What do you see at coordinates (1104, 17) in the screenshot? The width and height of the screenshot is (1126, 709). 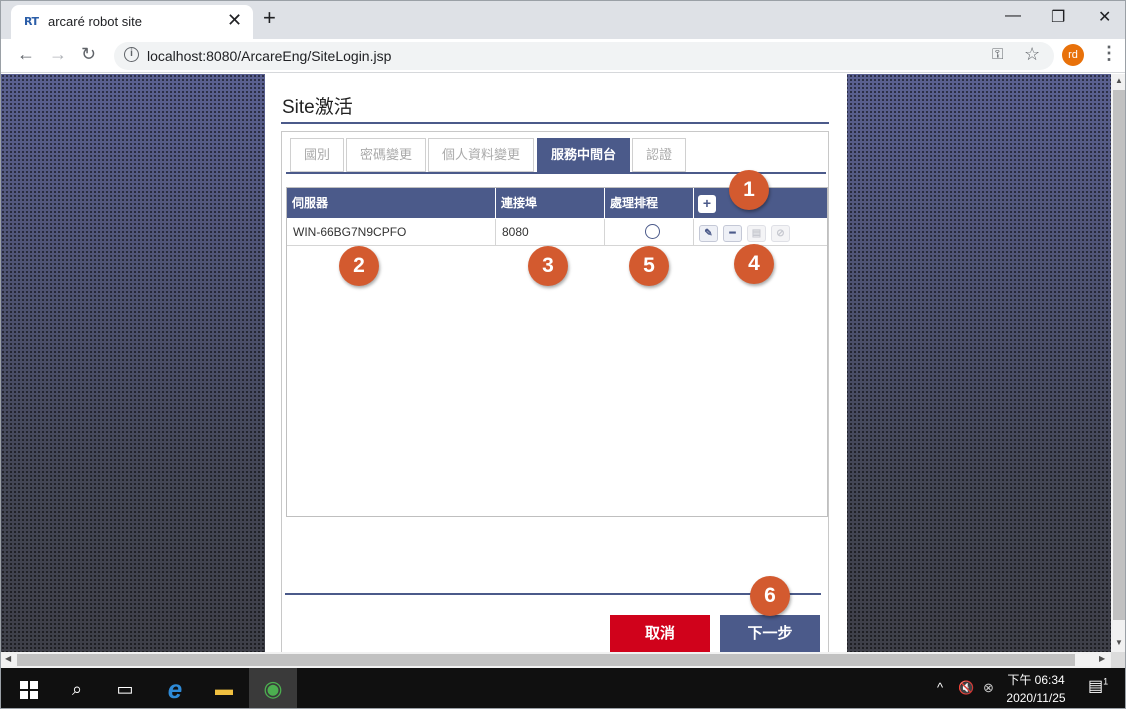 I see `window-close-icon: ✕` at bounding box center [1104, 17].